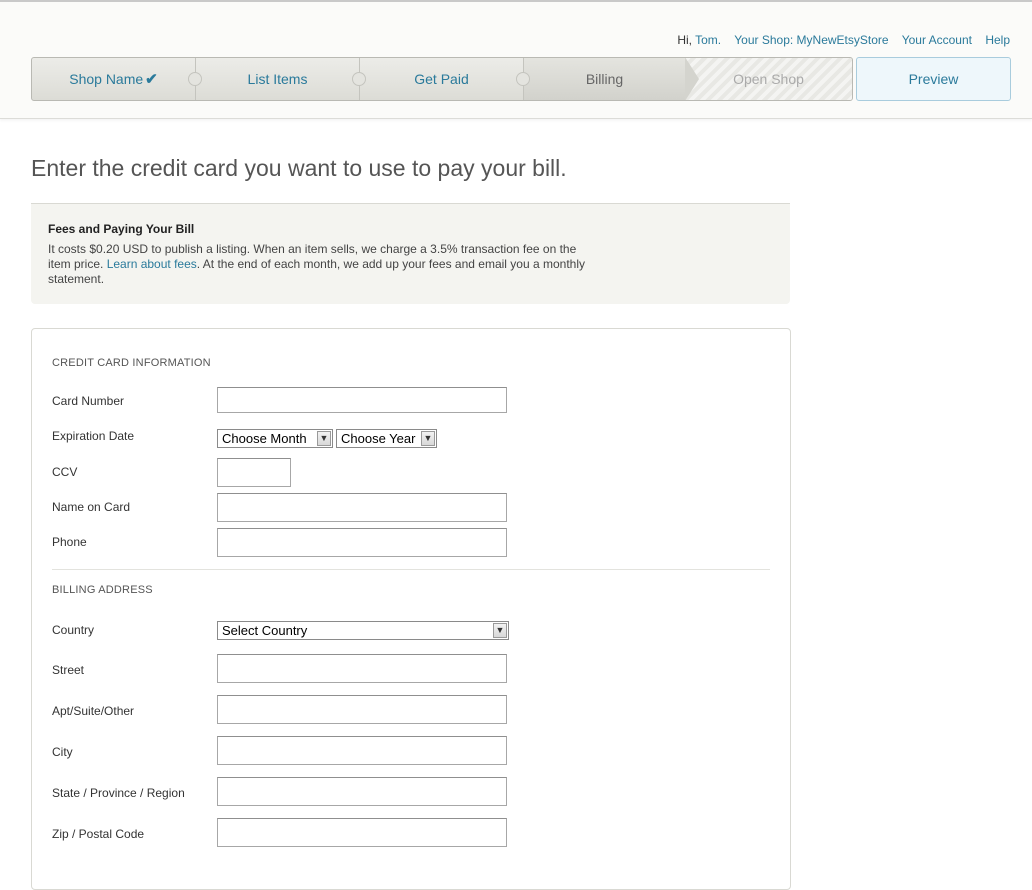 The height and width of the screenshot is (890, 1032). I want to click on greeting-text: Hi,, so click(684, 40).